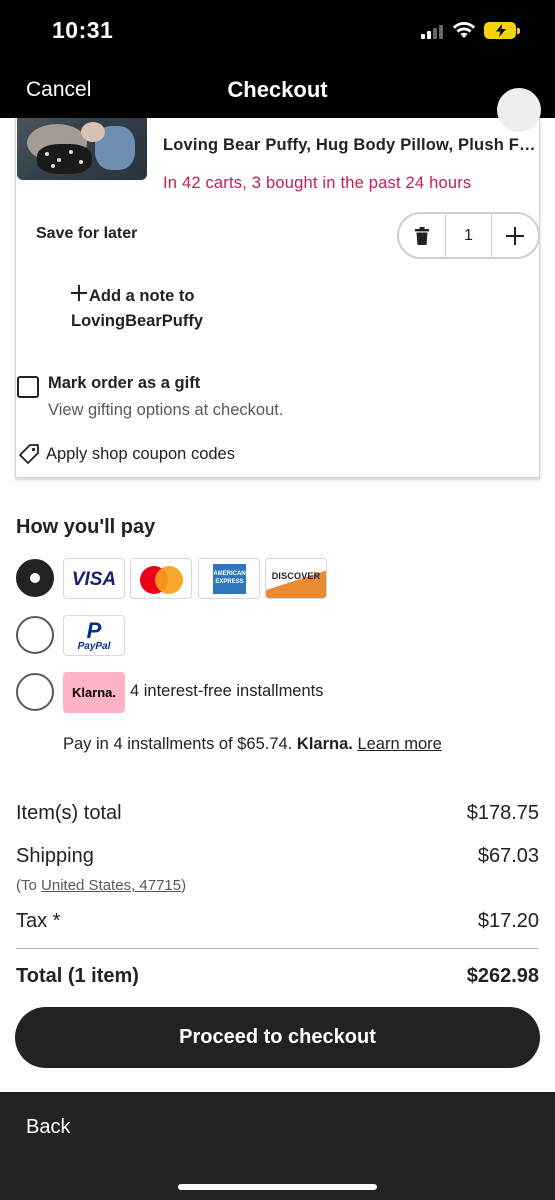 The image size is (555, 1200). I want to click on cancel-button: Cancel, so click(58, 90).